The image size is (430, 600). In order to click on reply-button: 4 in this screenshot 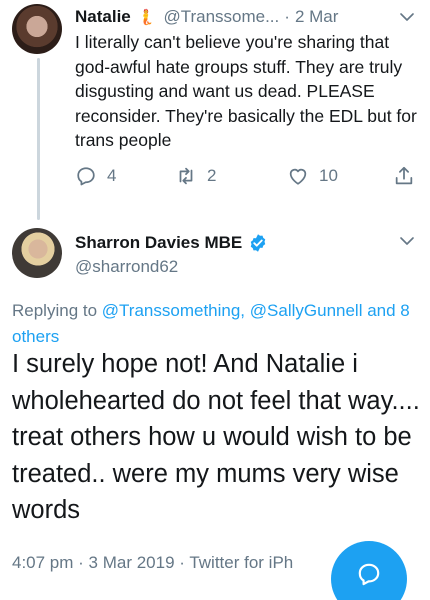, I will do `click(95, 176)`.